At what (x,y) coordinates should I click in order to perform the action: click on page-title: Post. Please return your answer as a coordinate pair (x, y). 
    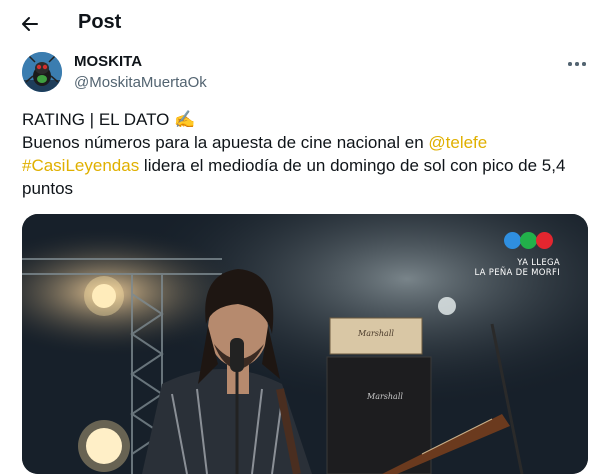
    Looking at the image, I should click on (100, 22).